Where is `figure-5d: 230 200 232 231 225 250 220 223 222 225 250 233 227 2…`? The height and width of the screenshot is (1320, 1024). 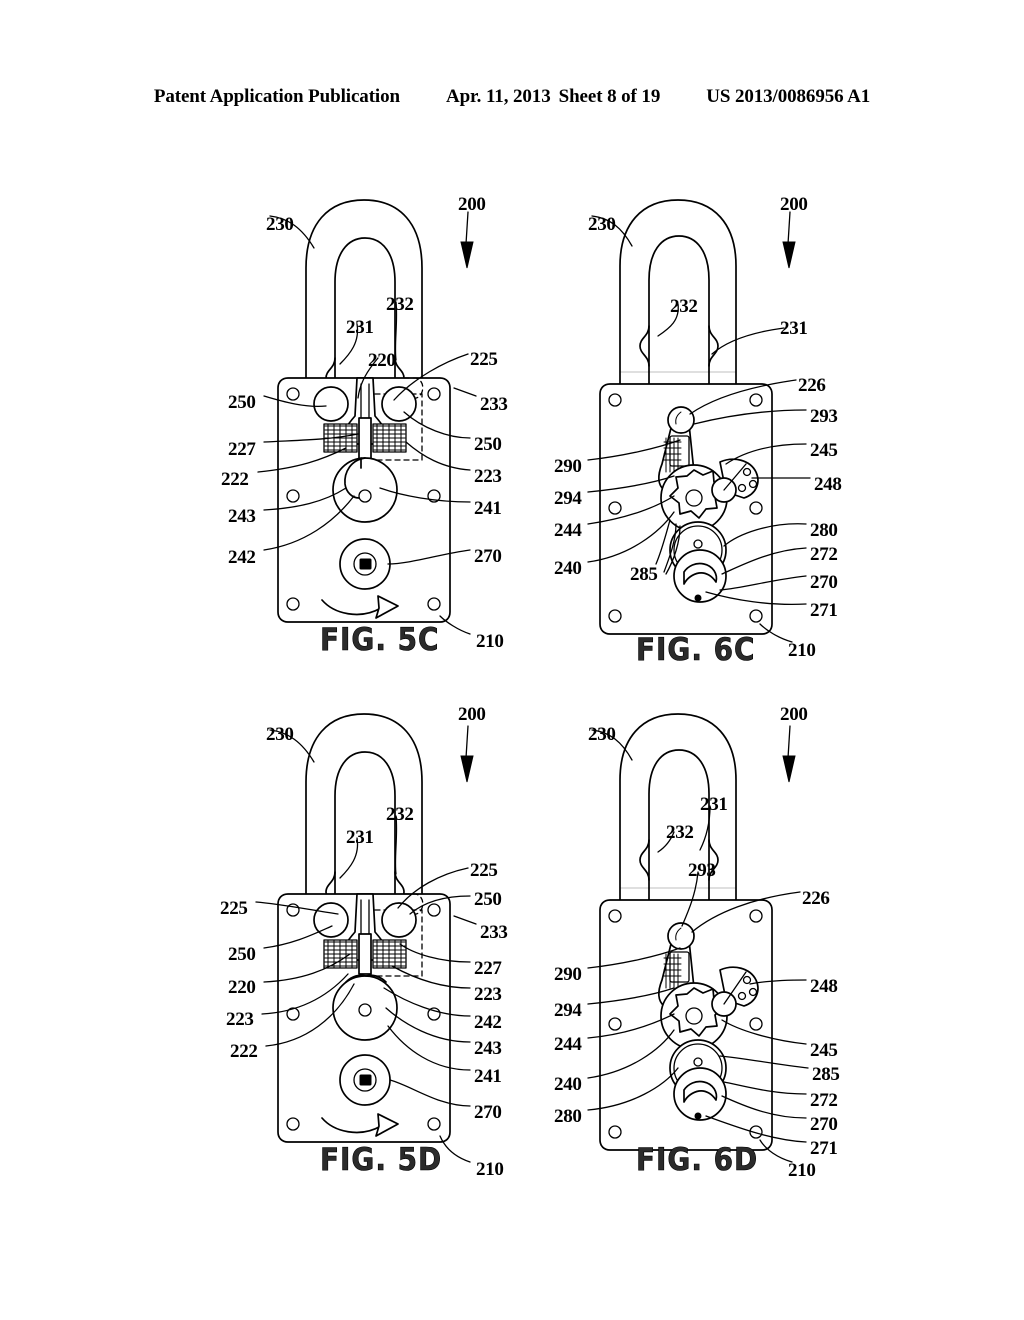
figure-5d: 230 200 232 231 225 250 220 223 222 225 250 233 227 2… is located at coordinates (373, 937).